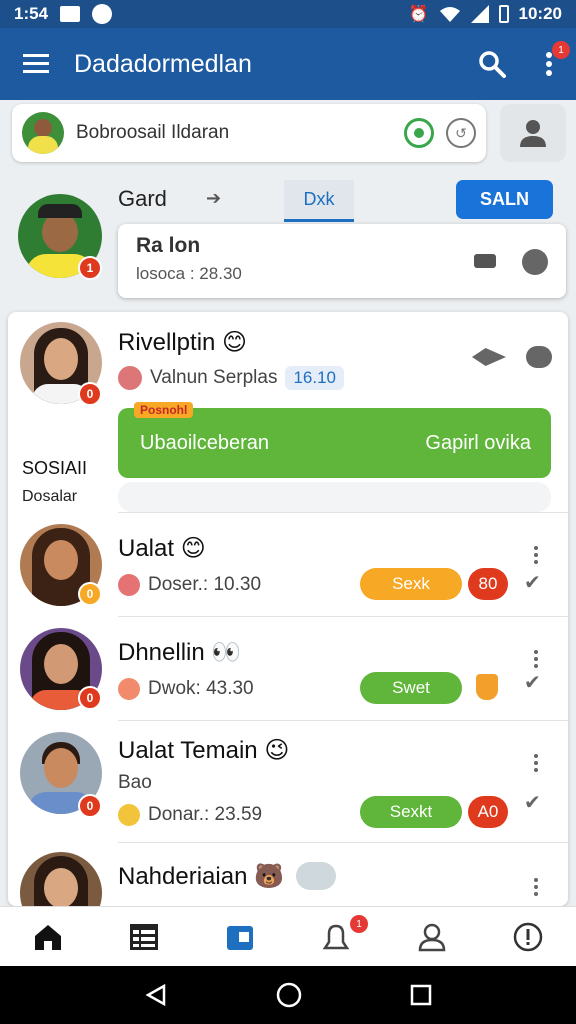 This screenshot has height=1024, width=576. Describe the element at coordinates (163, 63) in the screenshot. I see `app-title: Dadadormedlan` at that location.